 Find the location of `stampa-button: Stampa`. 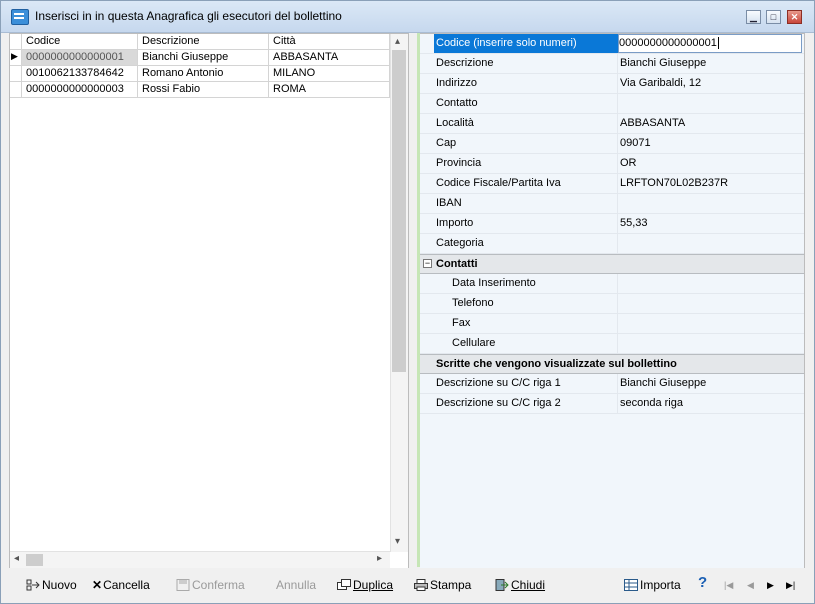

stampa-button: Stampa is located at coordinates (442, 585).